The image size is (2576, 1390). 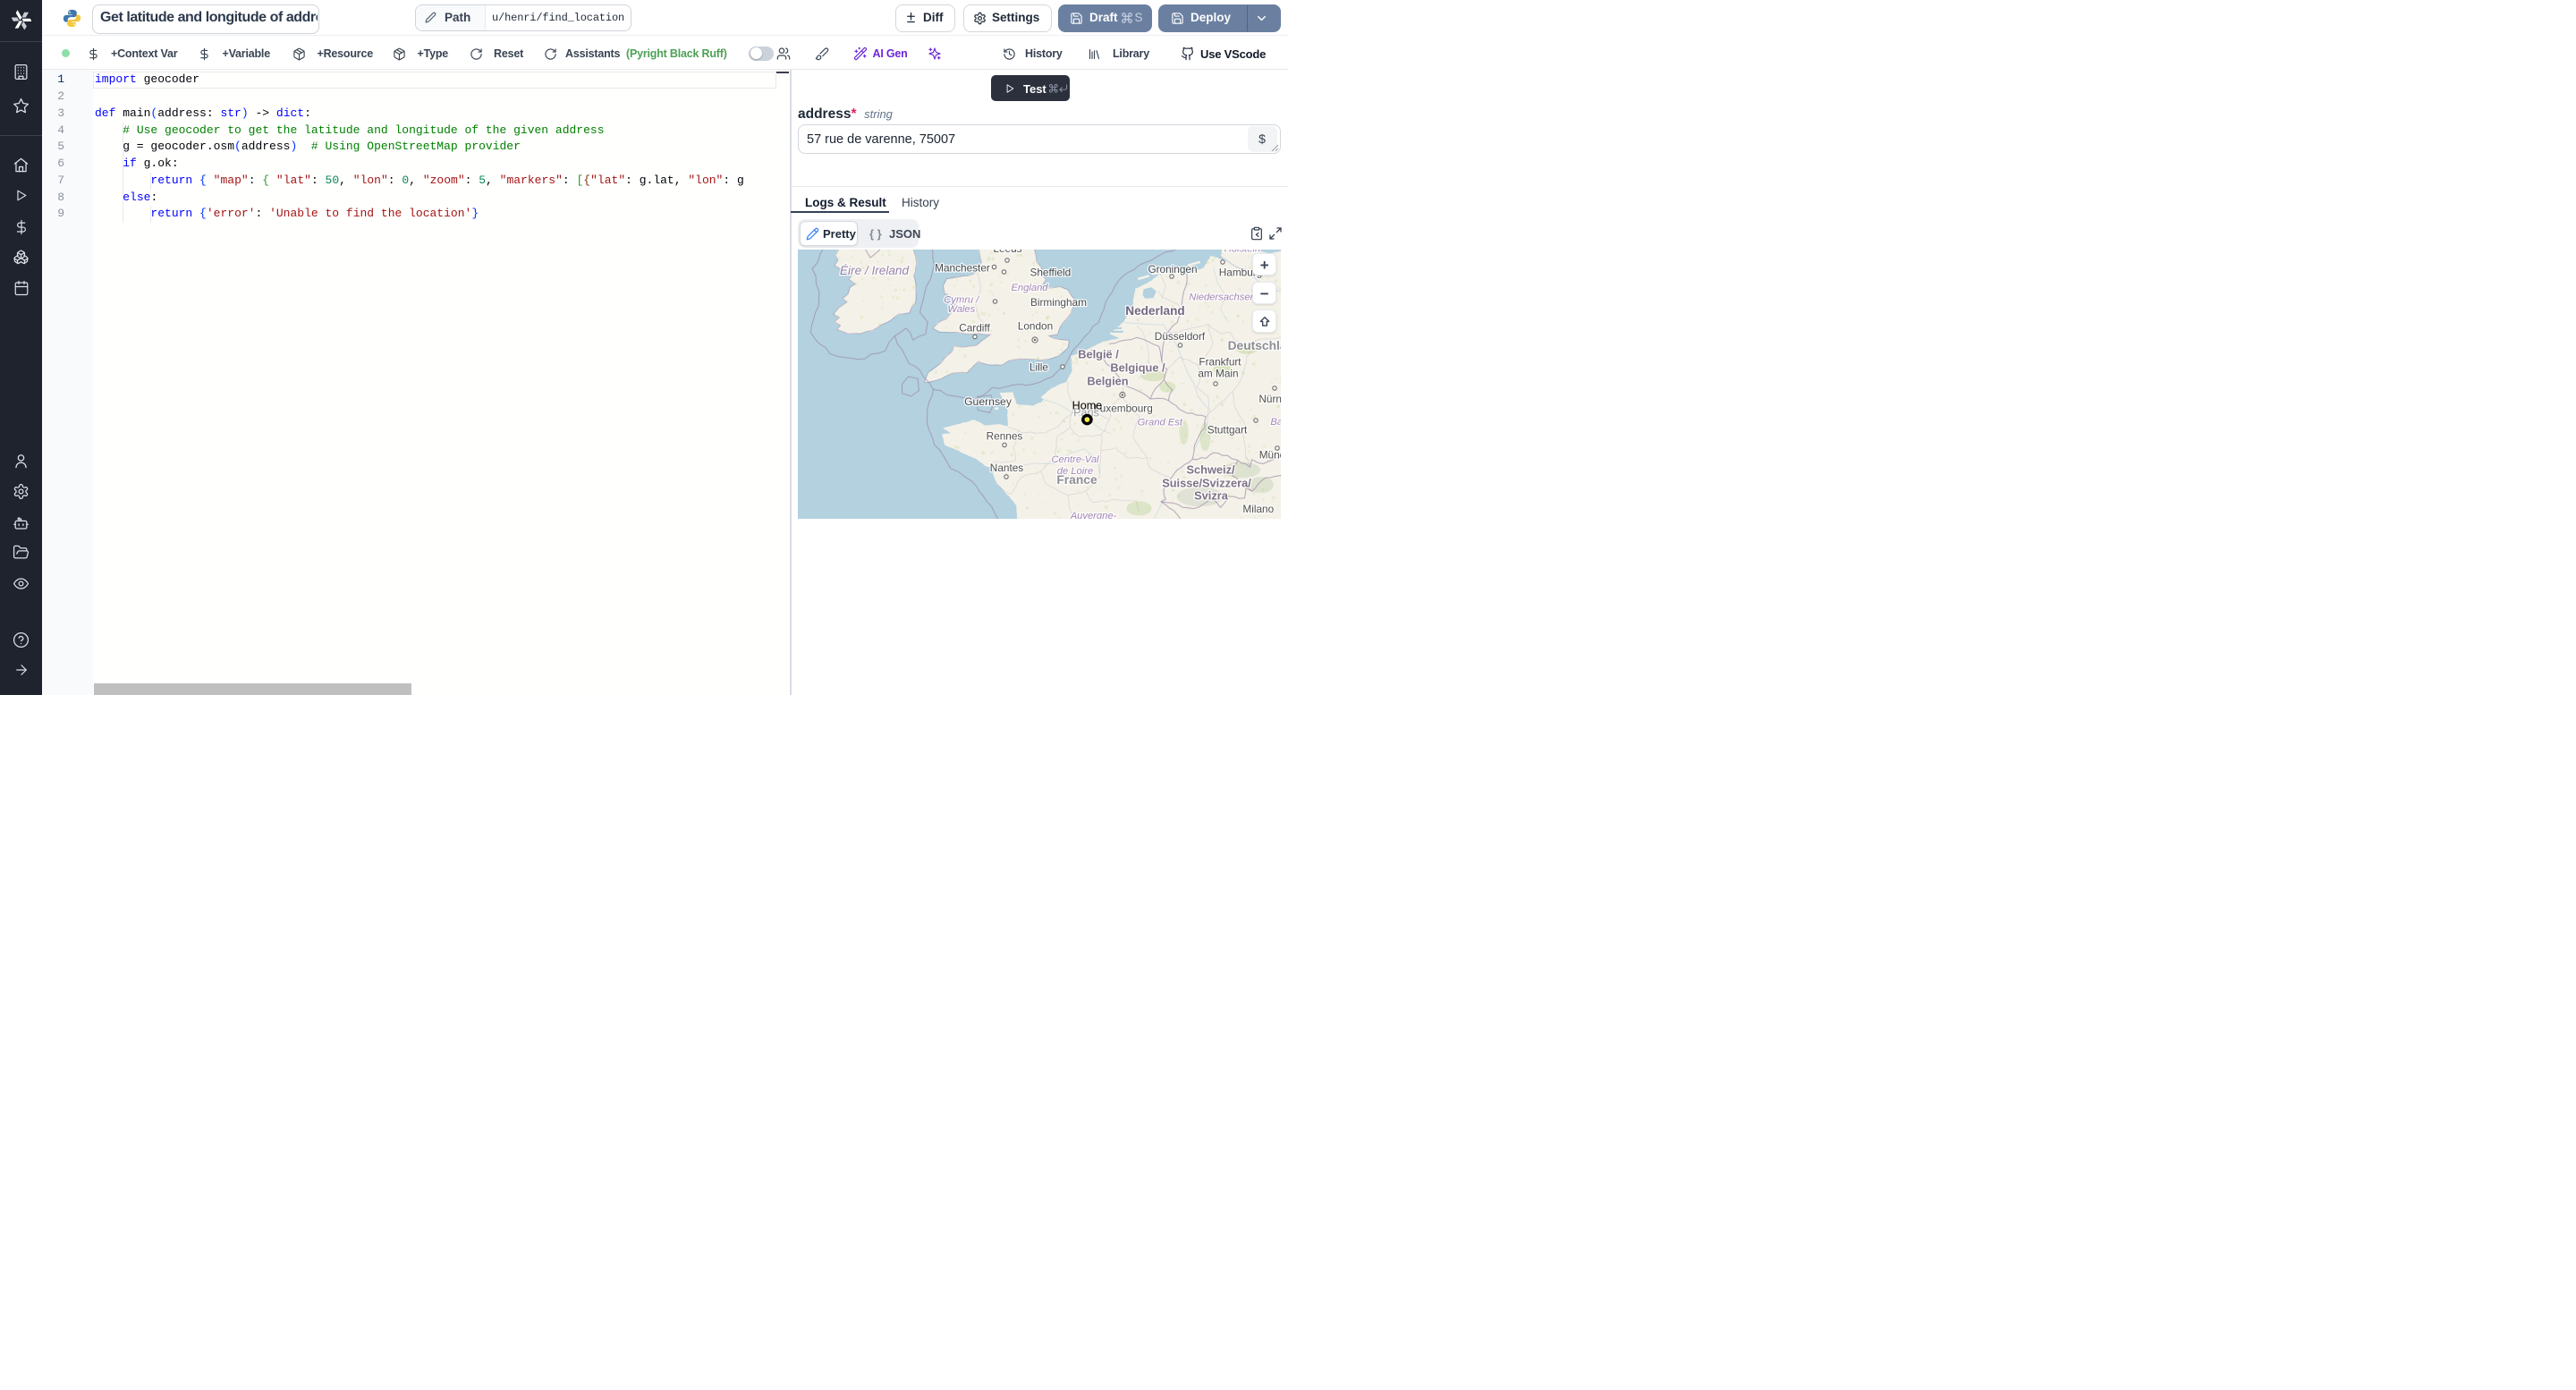 What do you see at coordinates (1154, 311) in the screenshot?
I see `svg-text: Nederland` at bounding box center [1154, 311].